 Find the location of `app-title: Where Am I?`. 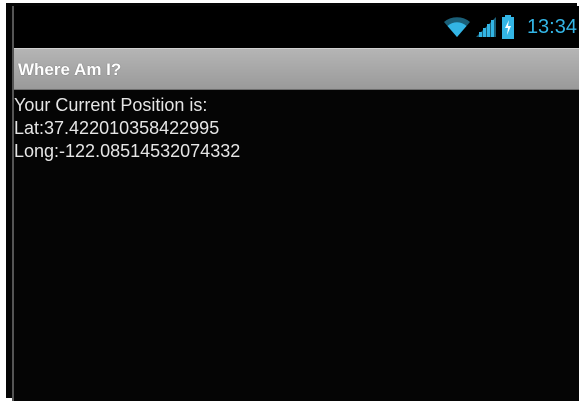

app-title: Where Am I? is located at coordinates (70, 69).